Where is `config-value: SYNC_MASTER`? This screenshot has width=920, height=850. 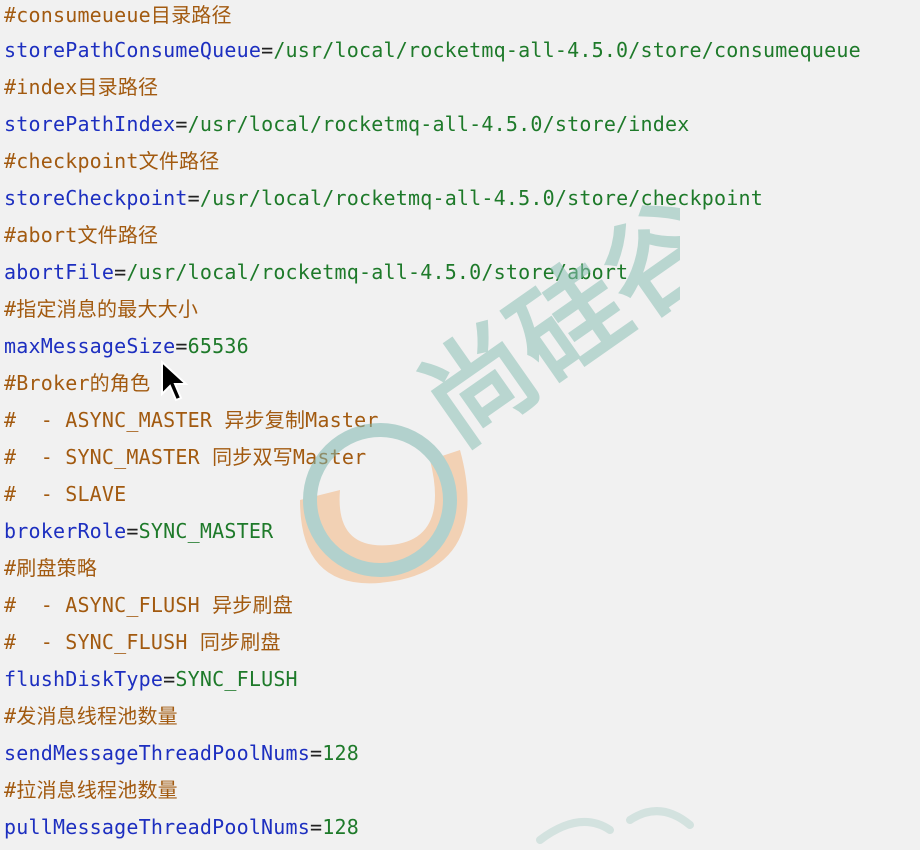
config-value: SYNC_MASTER is located at coordinates (206, 531).